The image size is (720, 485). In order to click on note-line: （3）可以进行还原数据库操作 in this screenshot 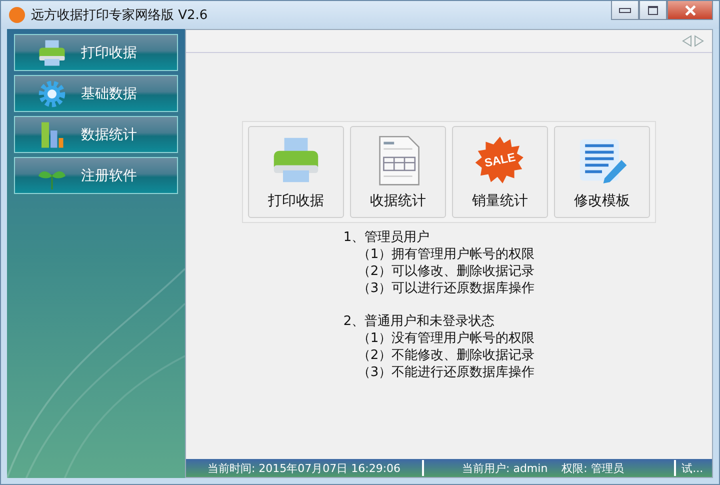, I will do `click(445, 288)`.